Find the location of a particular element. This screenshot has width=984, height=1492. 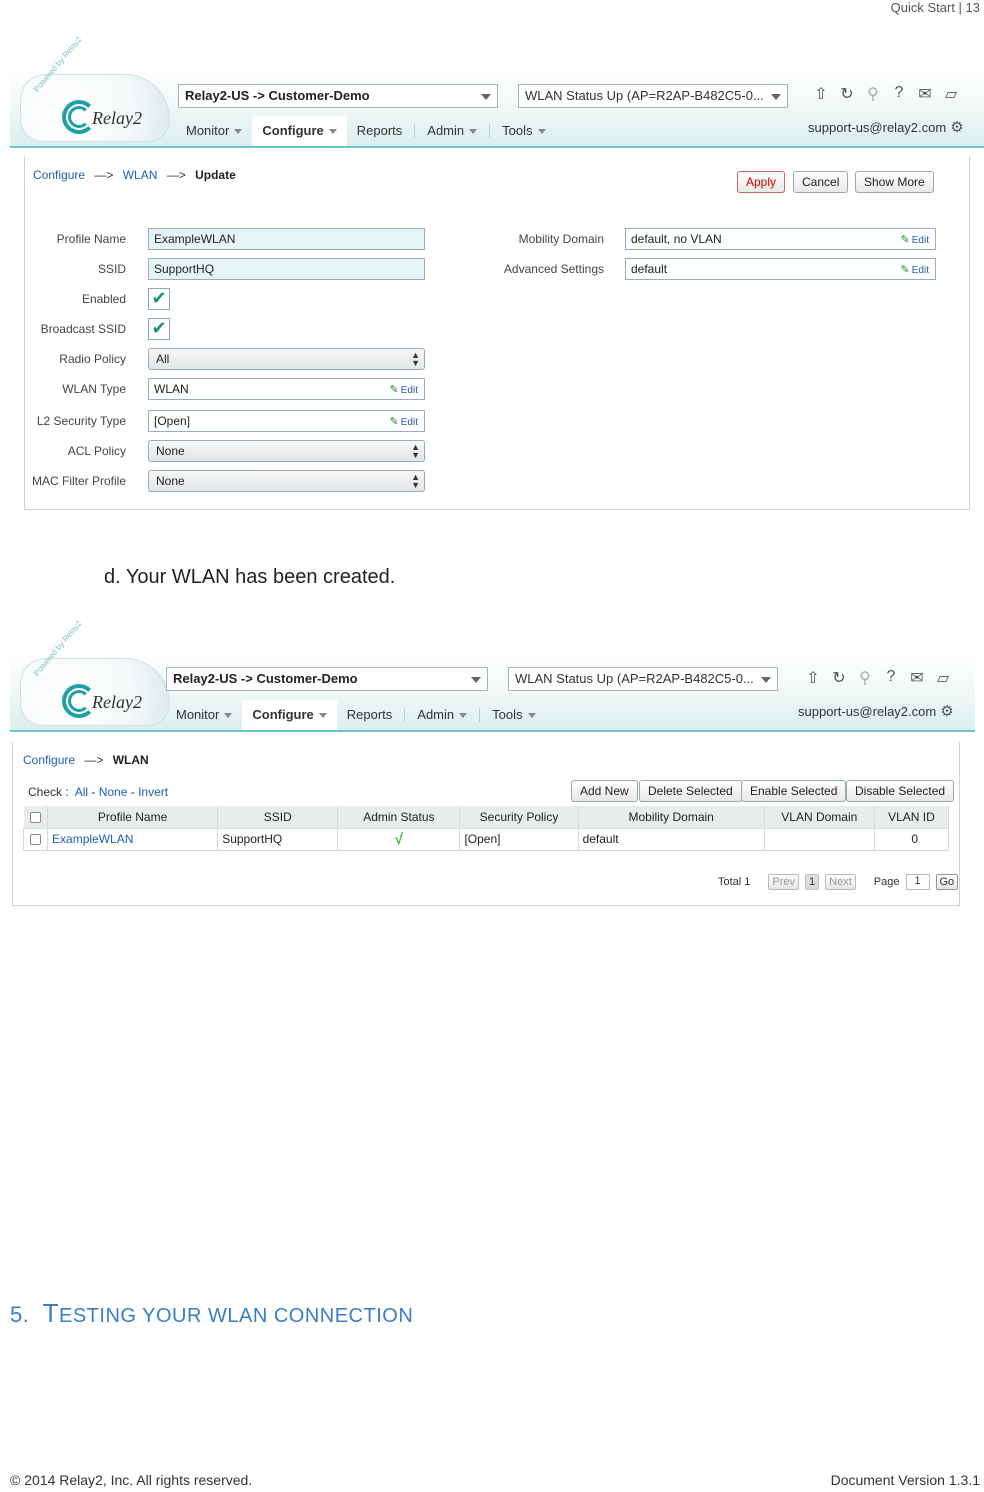

ssid-label: SSID is located at coordinates (111, 269).